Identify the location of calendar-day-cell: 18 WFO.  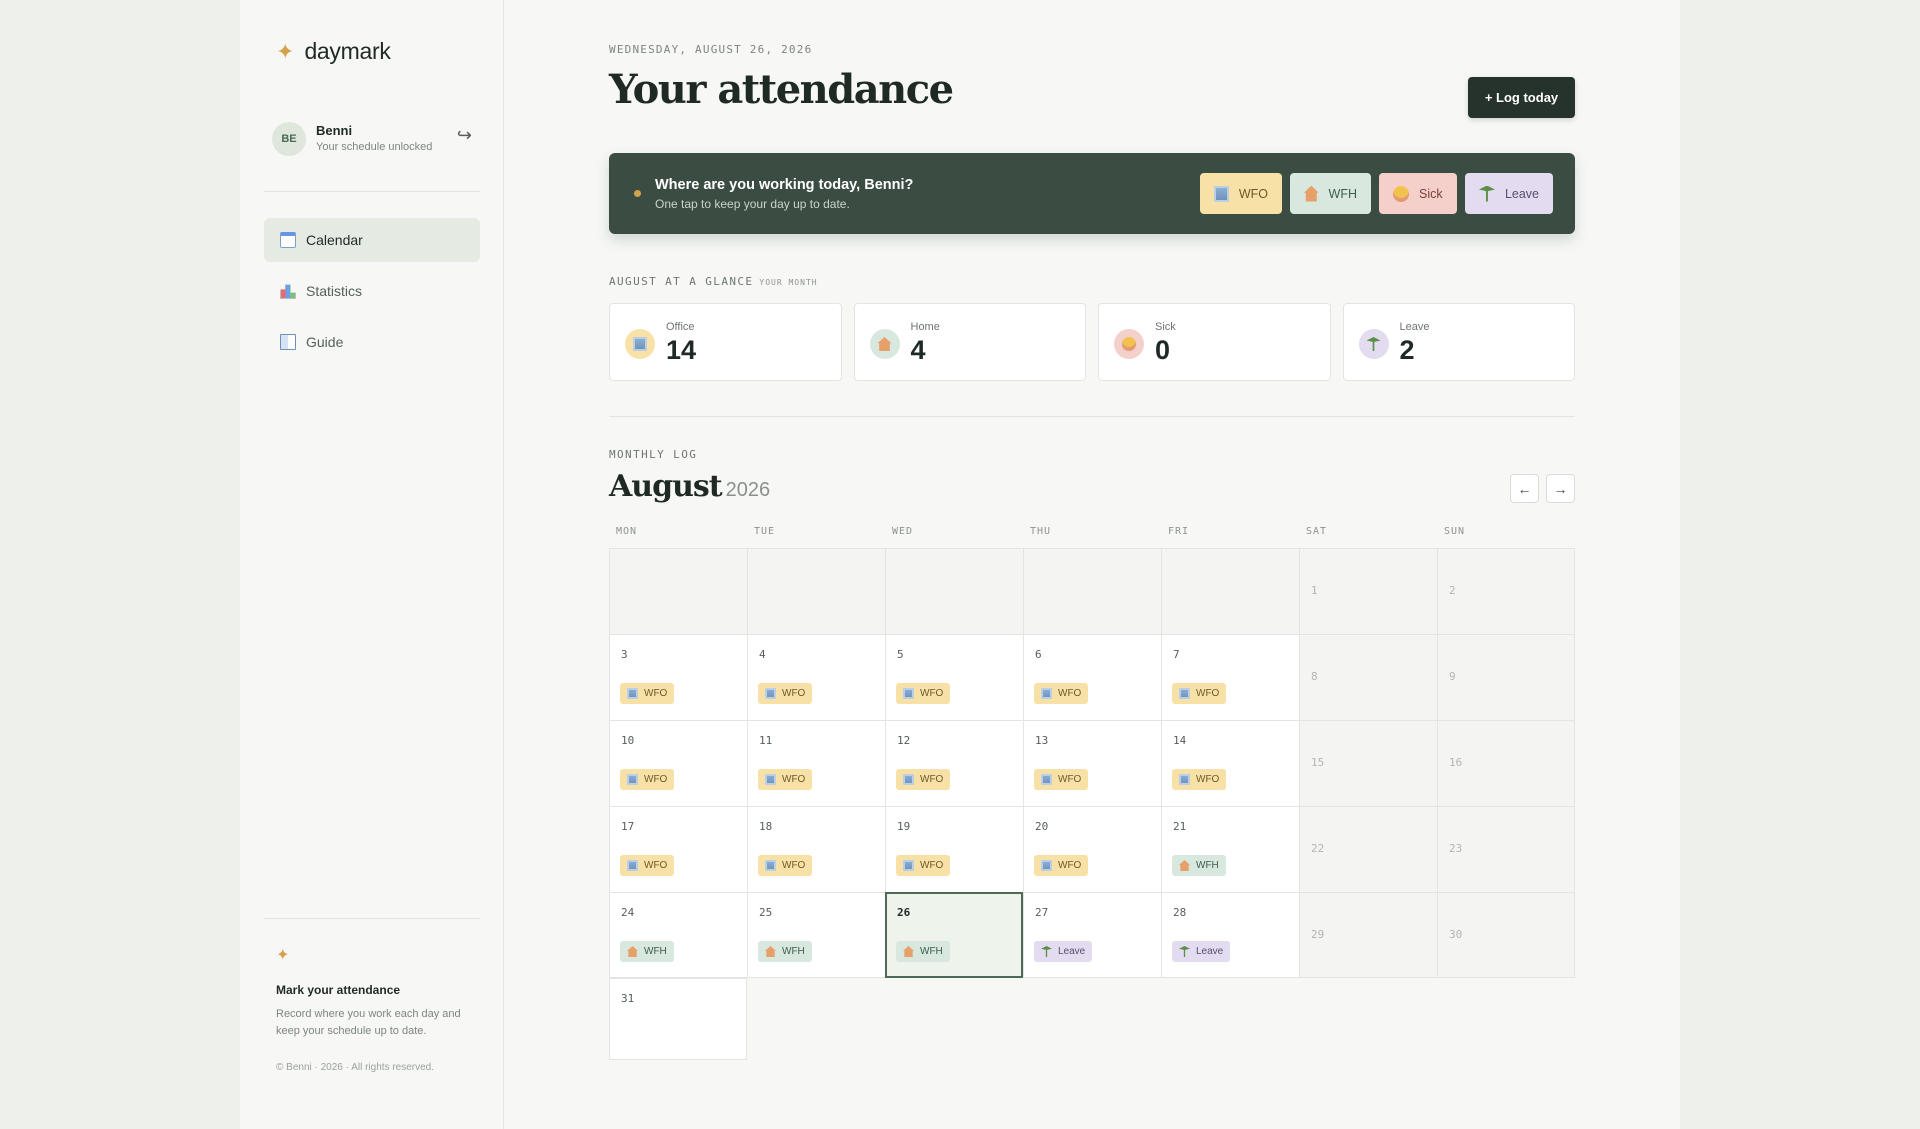
(816, 849).